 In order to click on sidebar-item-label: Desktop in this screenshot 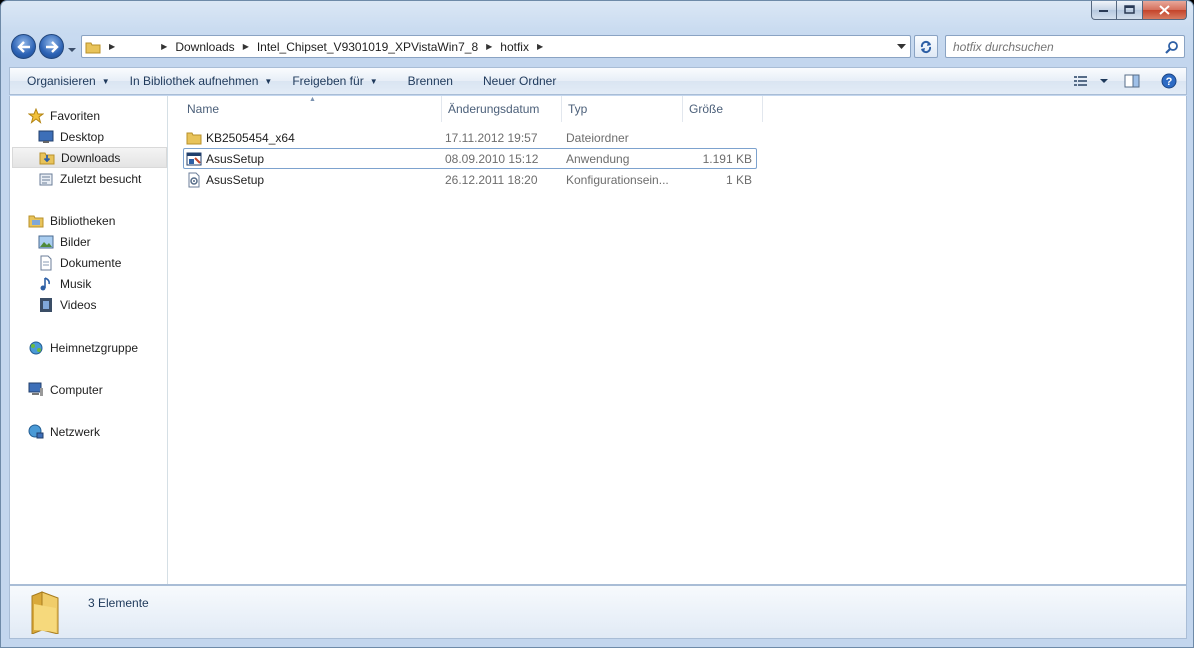, I will do `click(82, 136)`.